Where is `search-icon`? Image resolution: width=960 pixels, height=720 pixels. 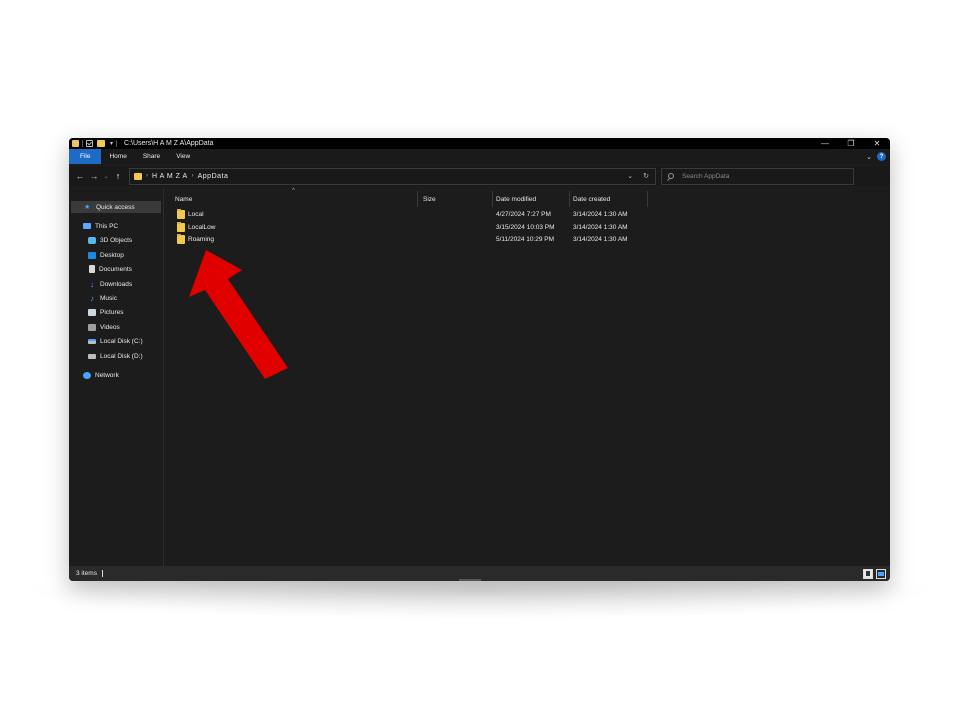 search-icon is located at coordinates (671, 176).